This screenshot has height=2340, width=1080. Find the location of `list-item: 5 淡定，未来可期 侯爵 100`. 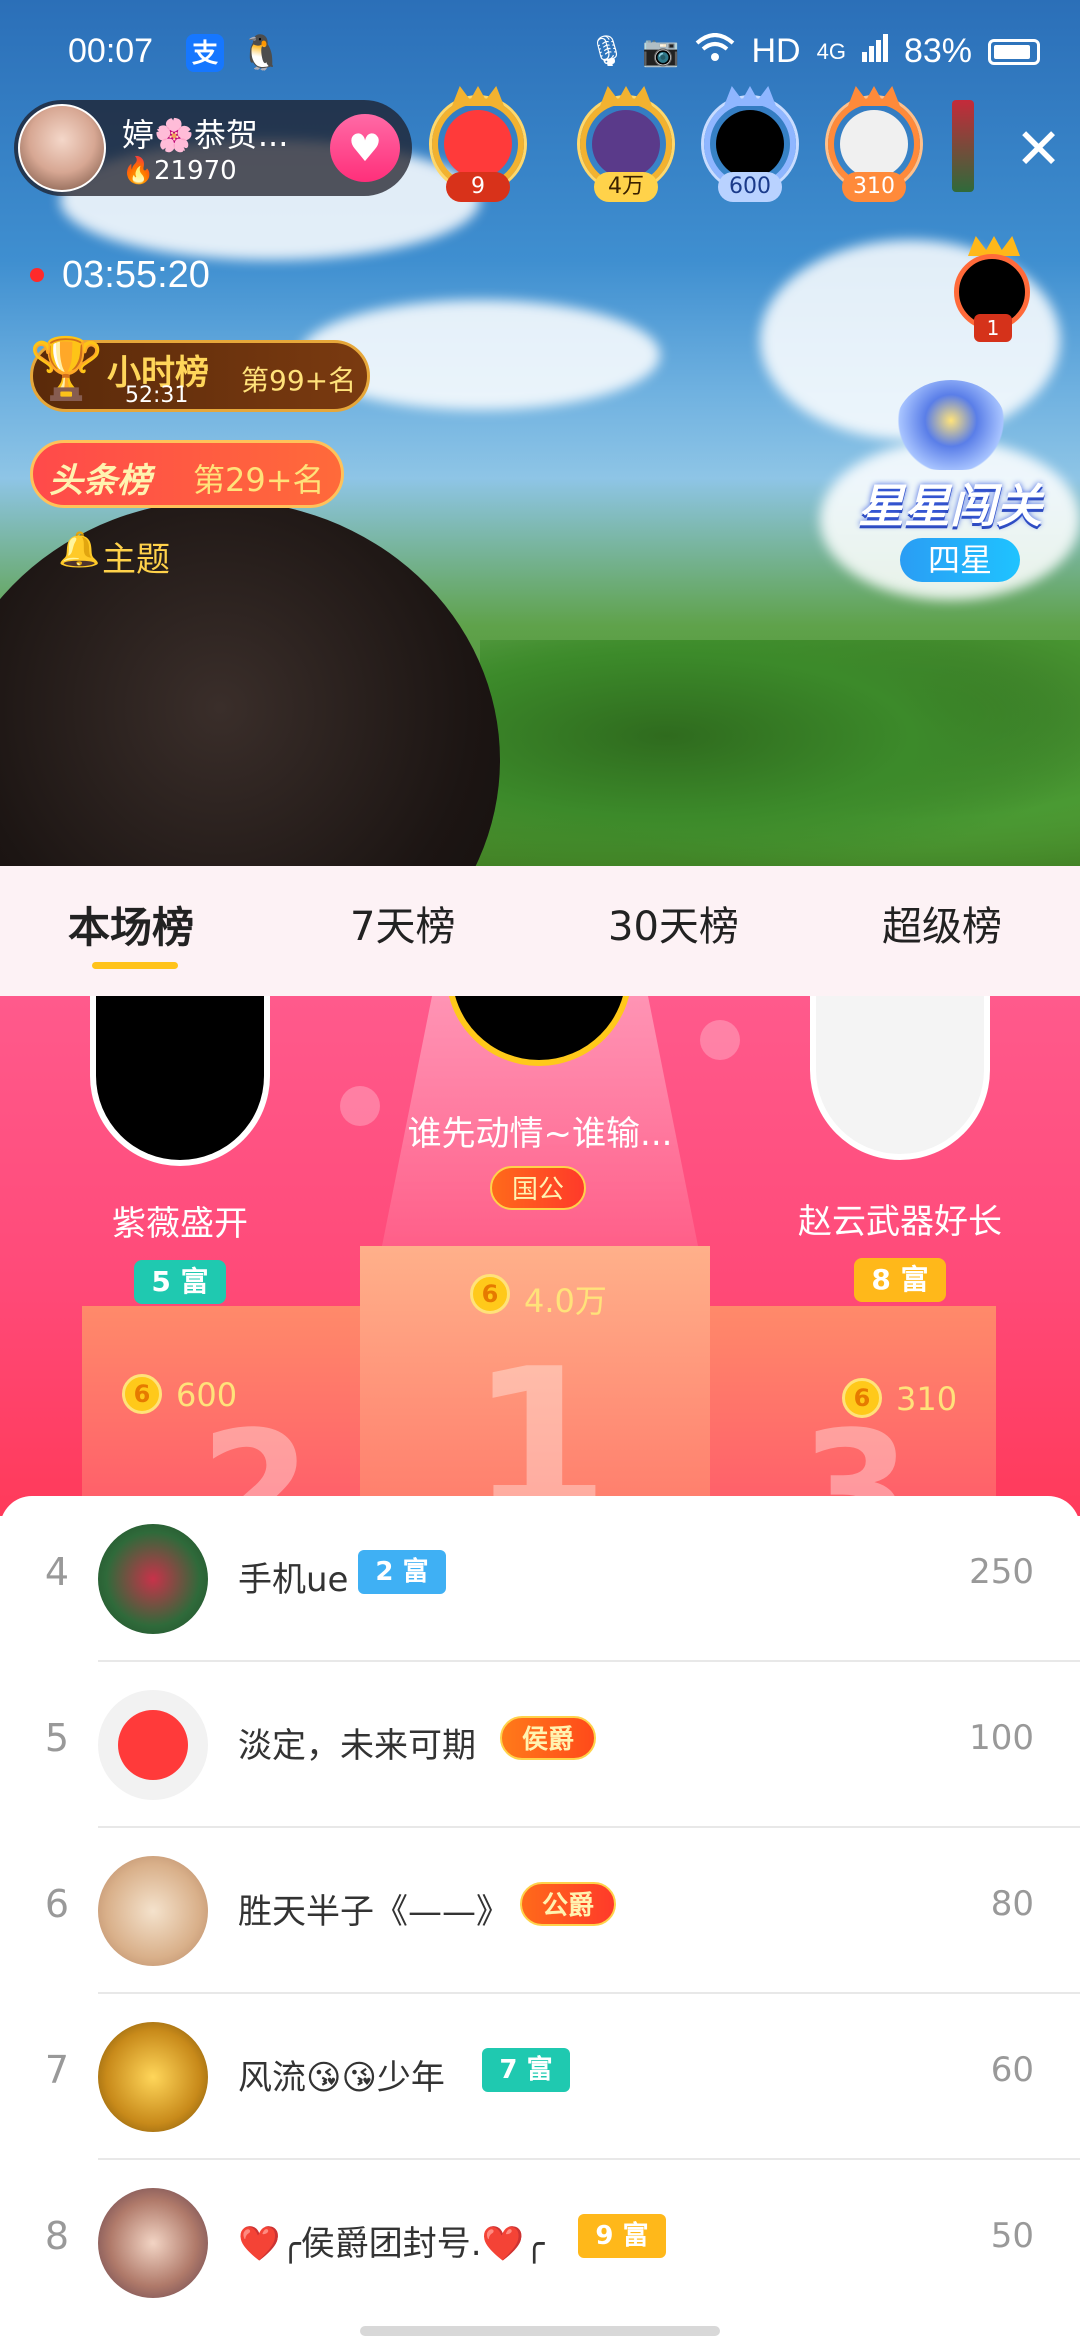

list-item: 5 淡定，未来可期 侯爵 100 is located at coordinates (540, 1745).